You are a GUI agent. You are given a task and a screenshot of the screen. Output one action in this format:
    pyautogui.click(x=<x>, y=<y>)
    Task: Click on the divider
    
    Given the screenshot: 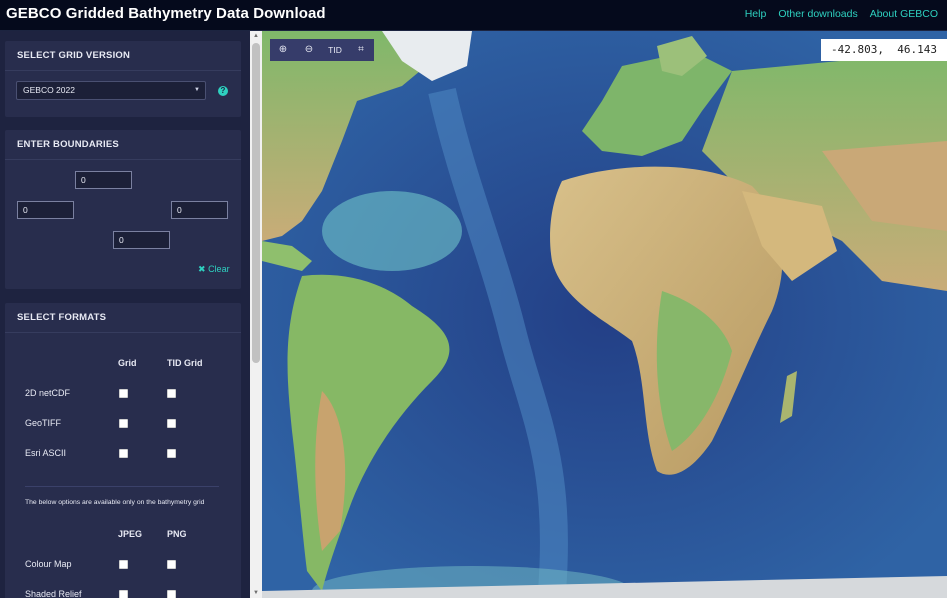 What is the action you would take?
    pyautogui.click(x=122, y=486)
    